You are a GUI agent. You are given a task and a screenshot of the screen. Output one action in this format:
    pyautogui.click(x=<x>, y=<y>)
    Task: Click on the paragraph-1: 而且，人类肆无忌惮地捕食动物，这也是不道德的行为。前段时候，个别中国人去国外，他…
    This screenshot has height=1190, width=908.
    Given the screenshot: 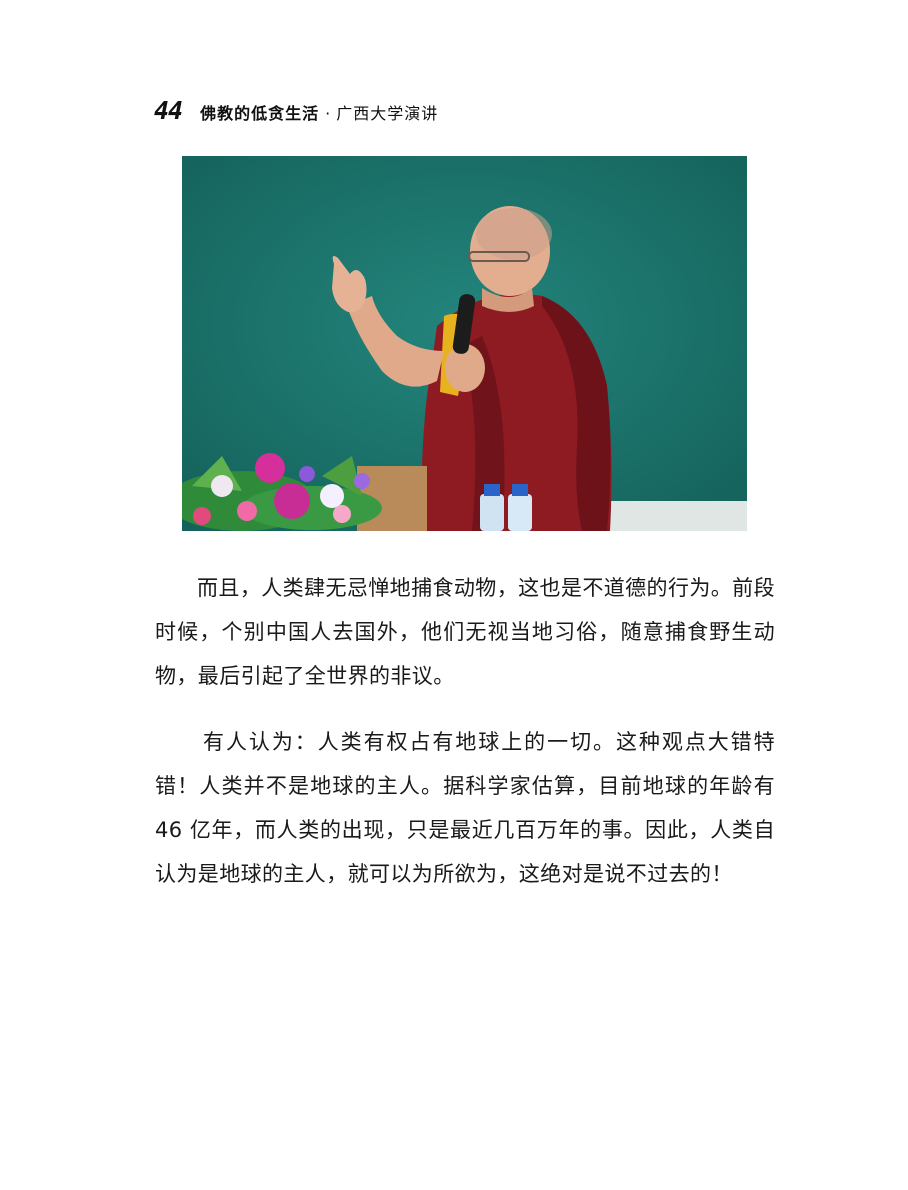 What is the action you would take?
    pyautogui.click(x=465, y=632)
    